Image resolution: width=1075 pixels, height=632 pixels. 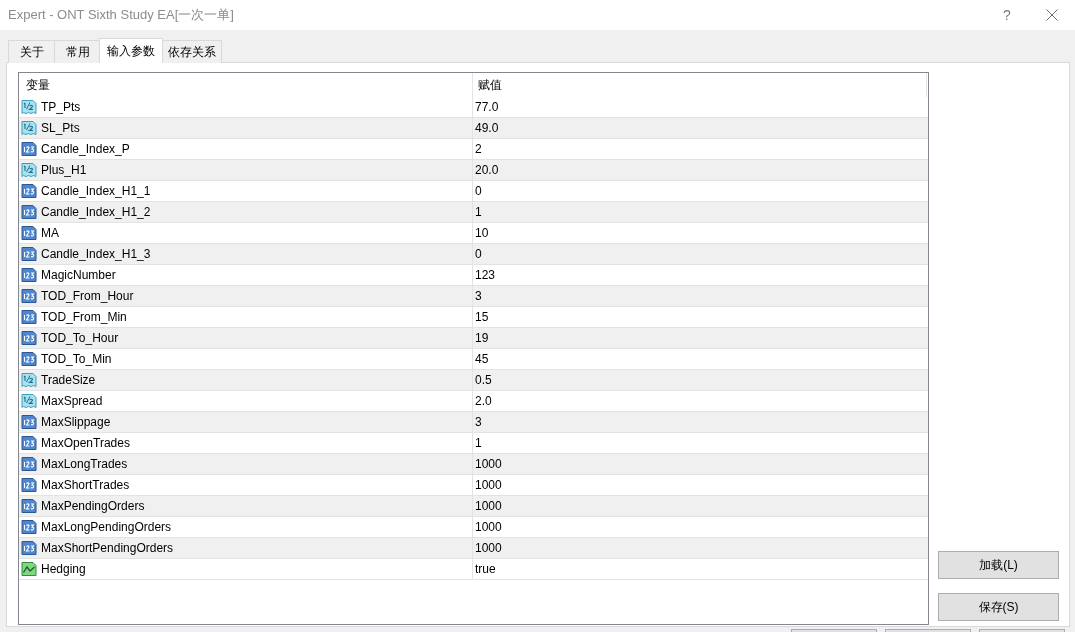 What do you see at coordinates (487, 107) in the screenshot?
I see `parameter-value: 77.0` at bounding box center [487, 107].